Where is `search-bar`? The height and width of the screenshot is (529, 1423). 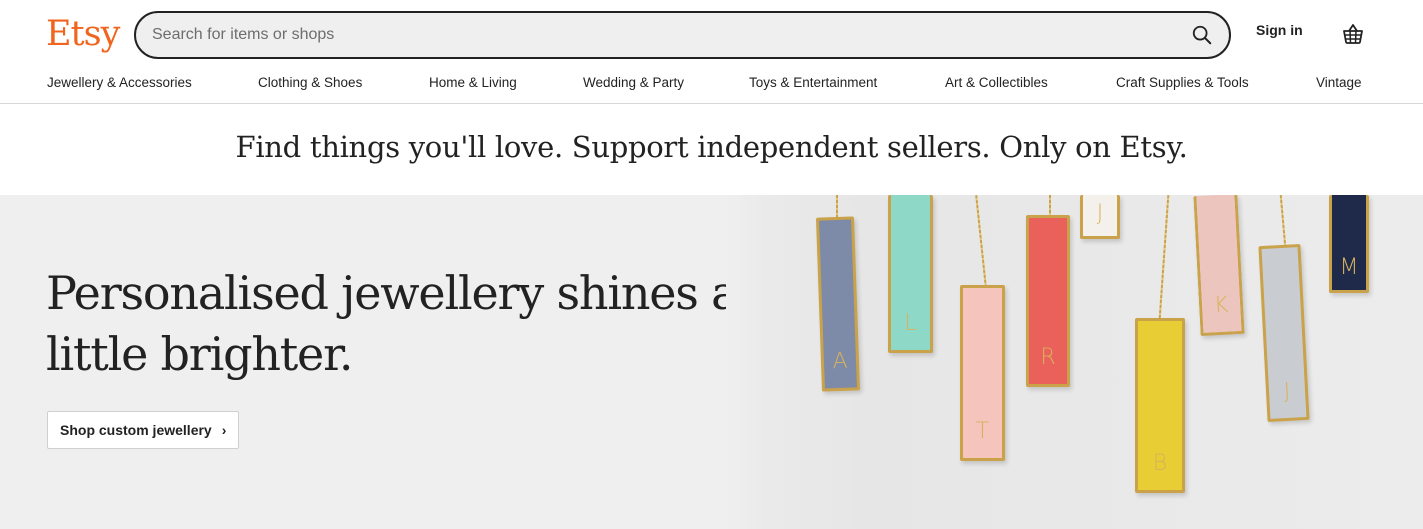
search-bar is located at coordinates (682, 35).